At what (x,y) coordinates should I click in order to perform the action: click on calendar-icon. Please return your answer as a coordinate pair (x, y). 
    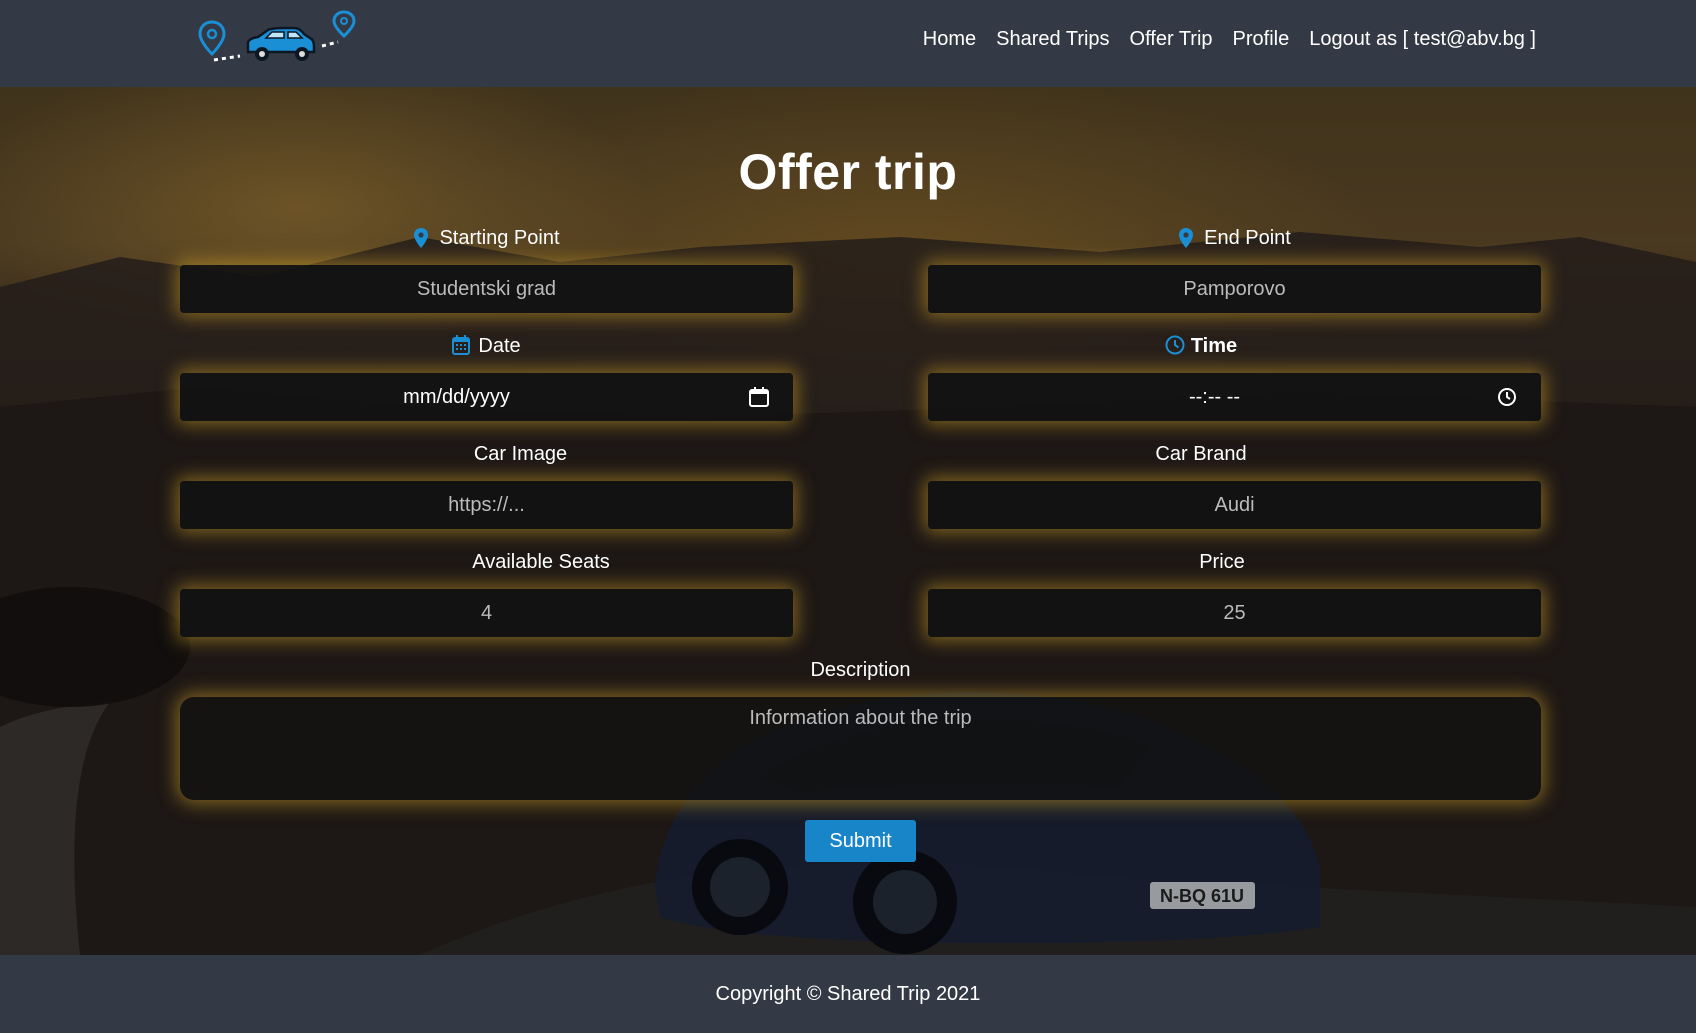
    Looking at the image, I should click on (462, 346).